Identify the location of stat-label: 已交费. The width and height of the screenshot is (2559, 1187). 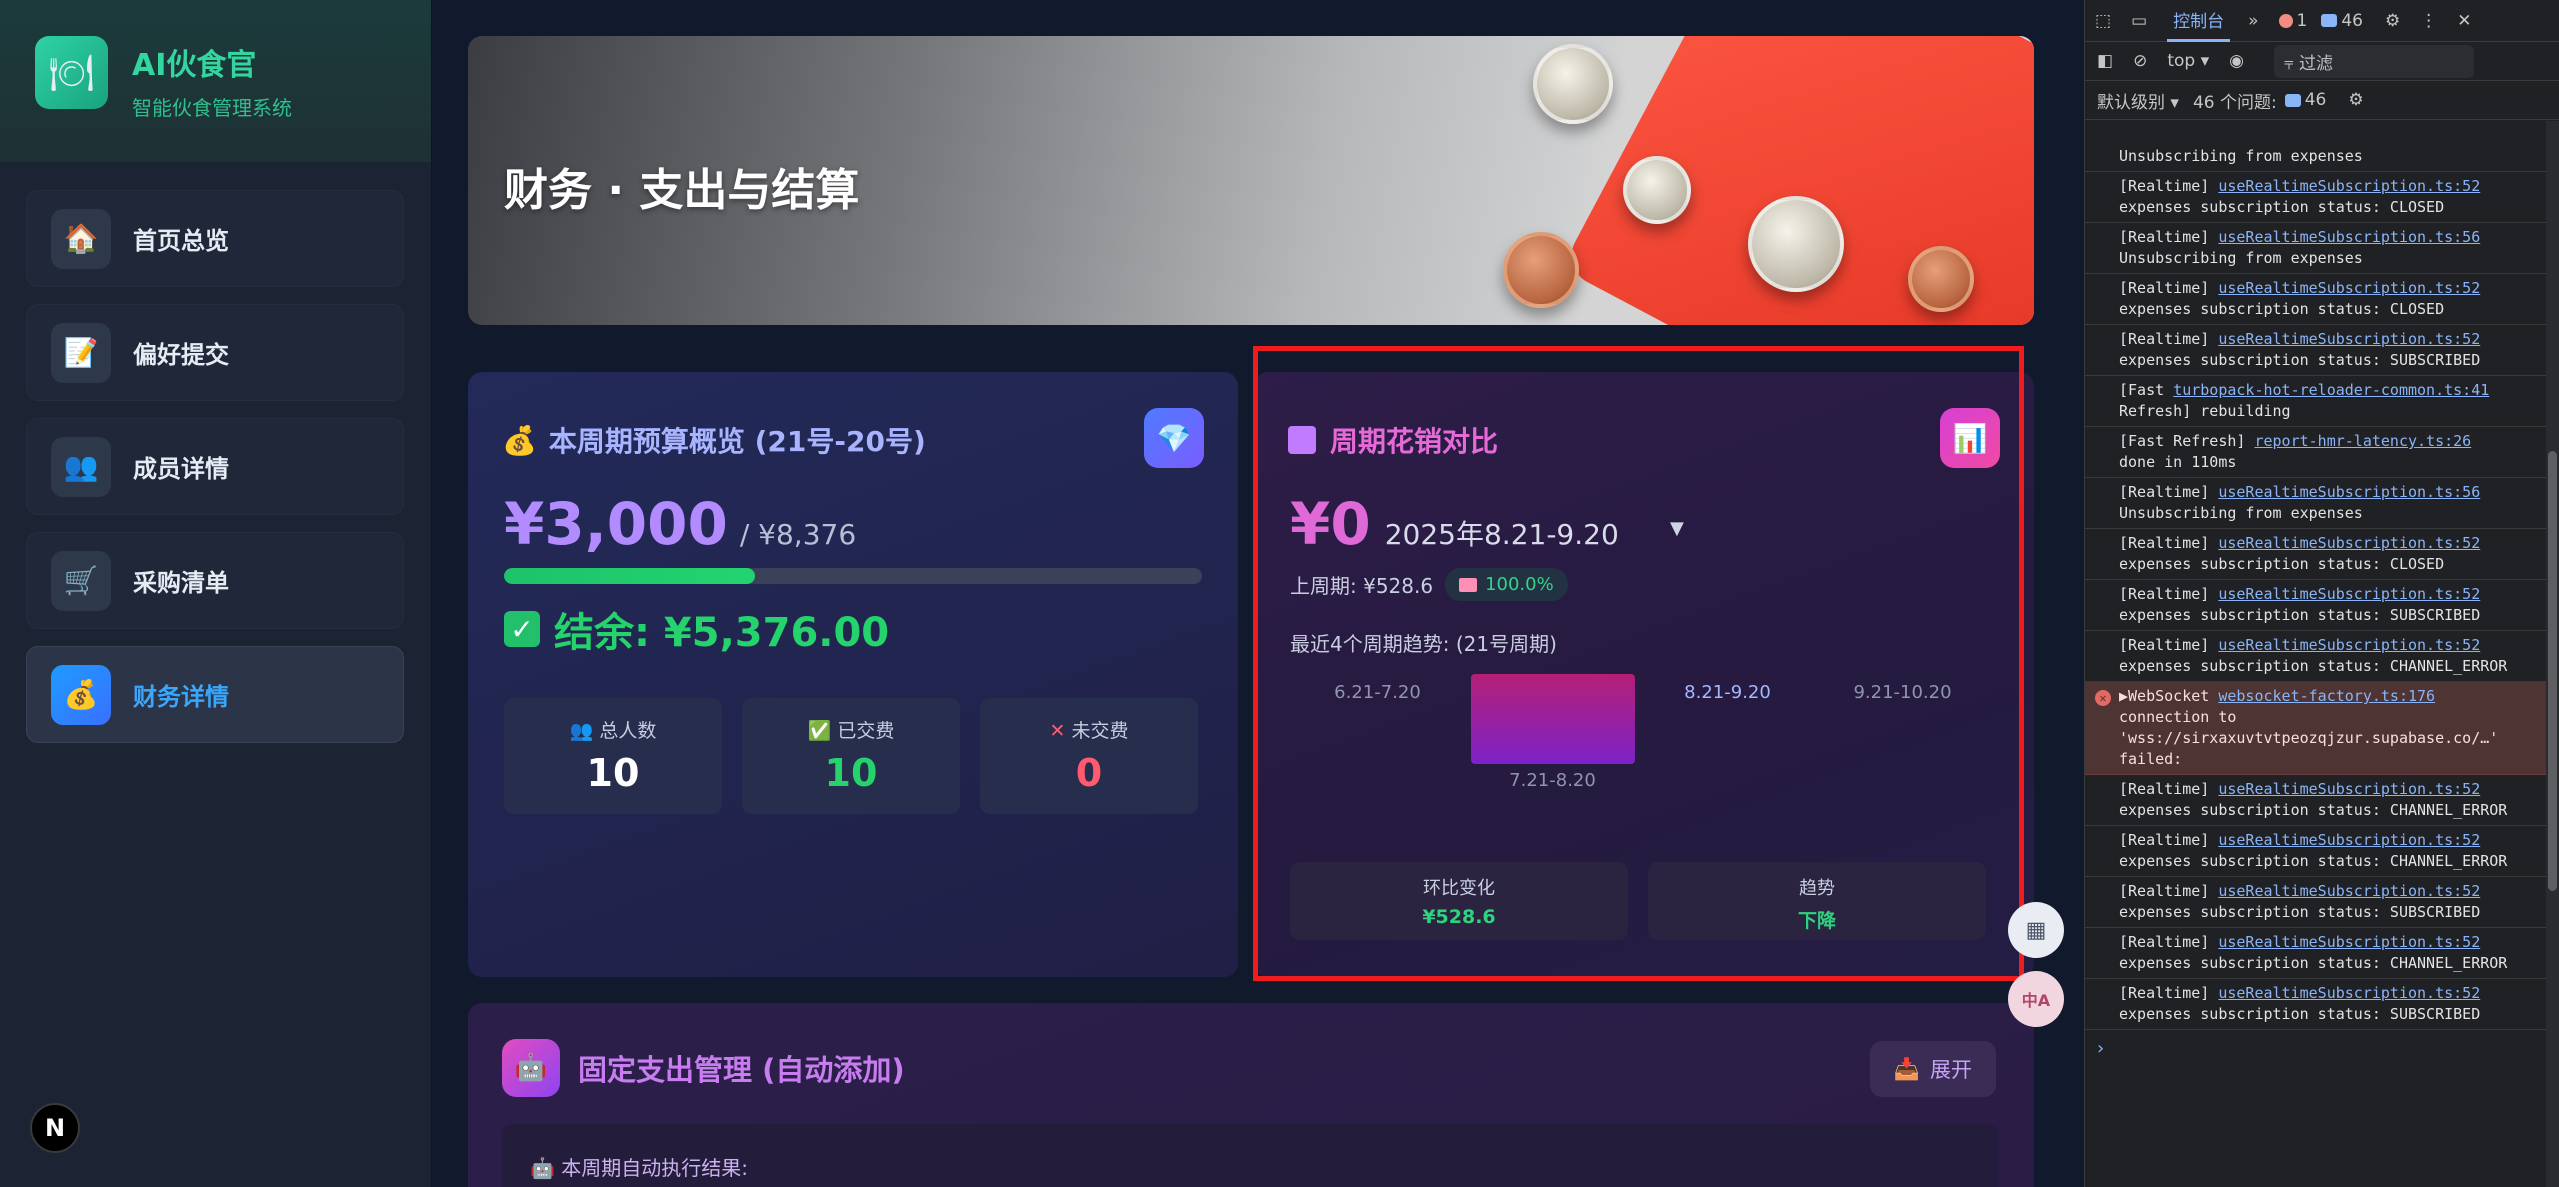
(866, 731).